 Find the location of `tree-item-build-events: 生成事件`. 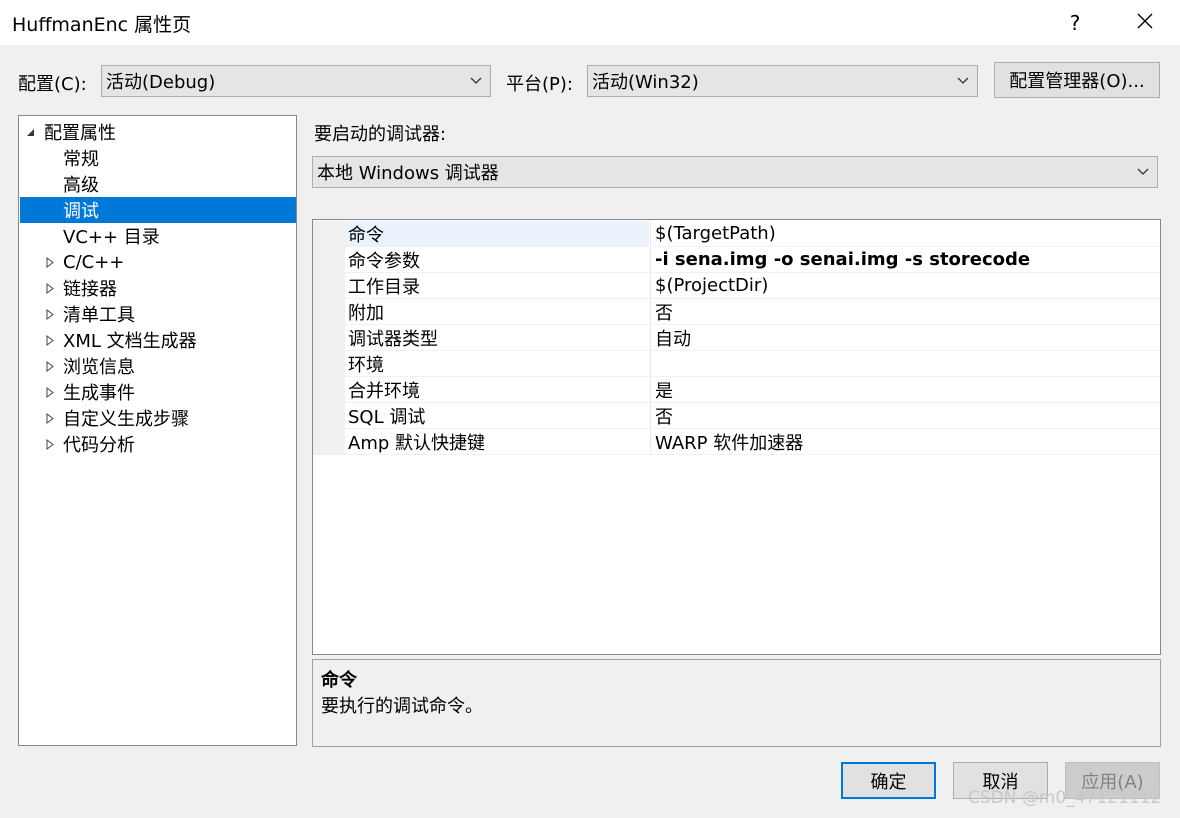

tree-item-build-events: 生成事件 is located at coordinates (157, 392).